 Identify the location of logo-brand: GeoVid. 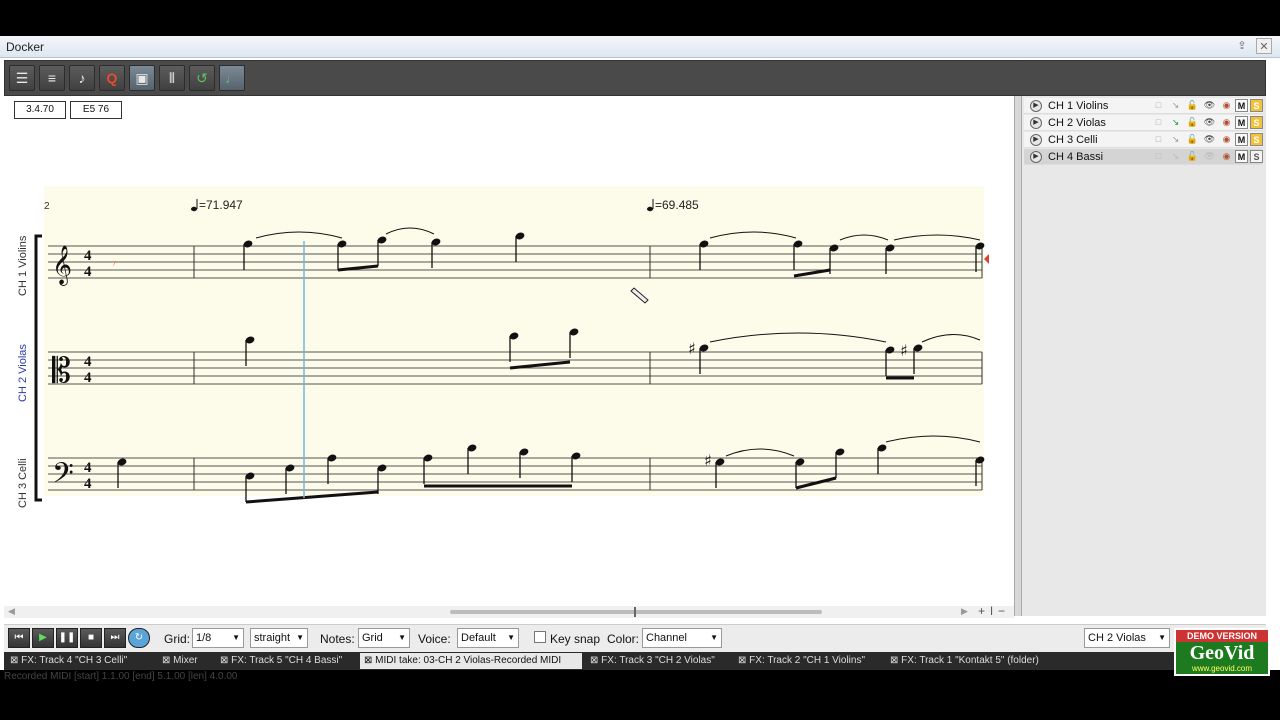
(1222, 653).